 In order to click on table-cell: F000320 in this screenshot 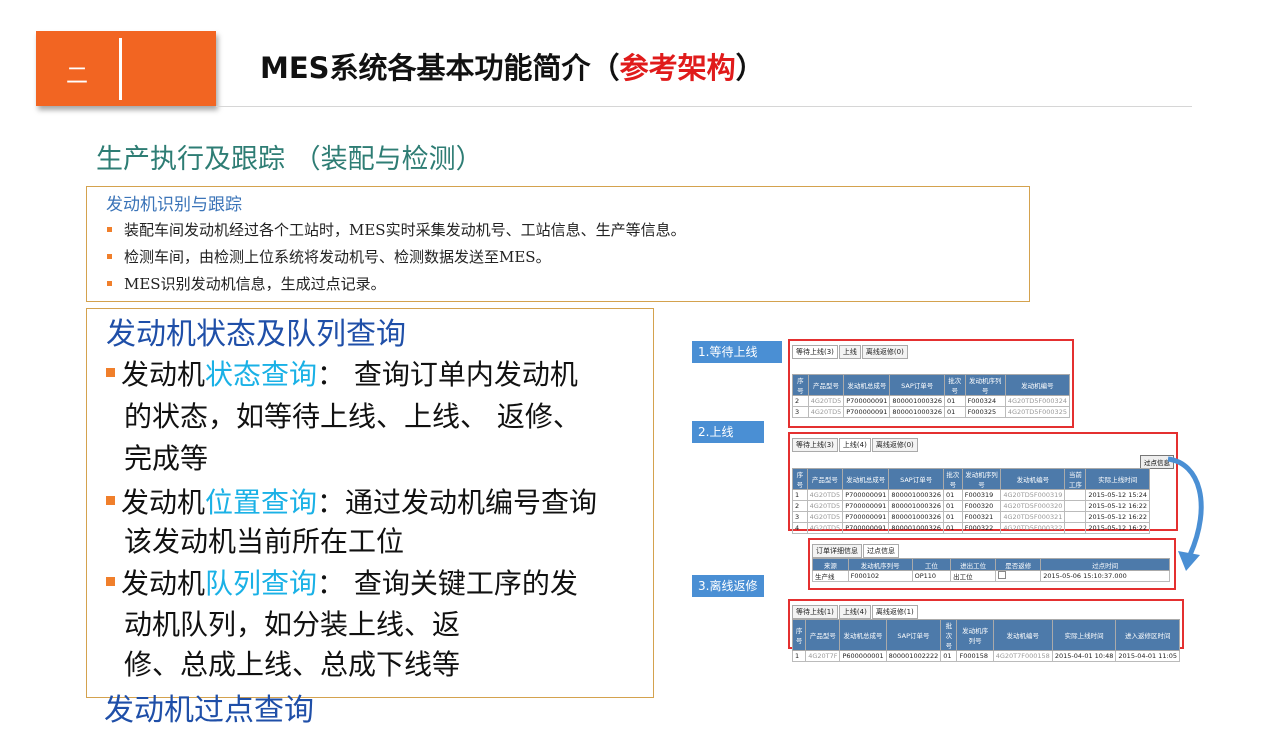, I will do `click(981, 506)`.